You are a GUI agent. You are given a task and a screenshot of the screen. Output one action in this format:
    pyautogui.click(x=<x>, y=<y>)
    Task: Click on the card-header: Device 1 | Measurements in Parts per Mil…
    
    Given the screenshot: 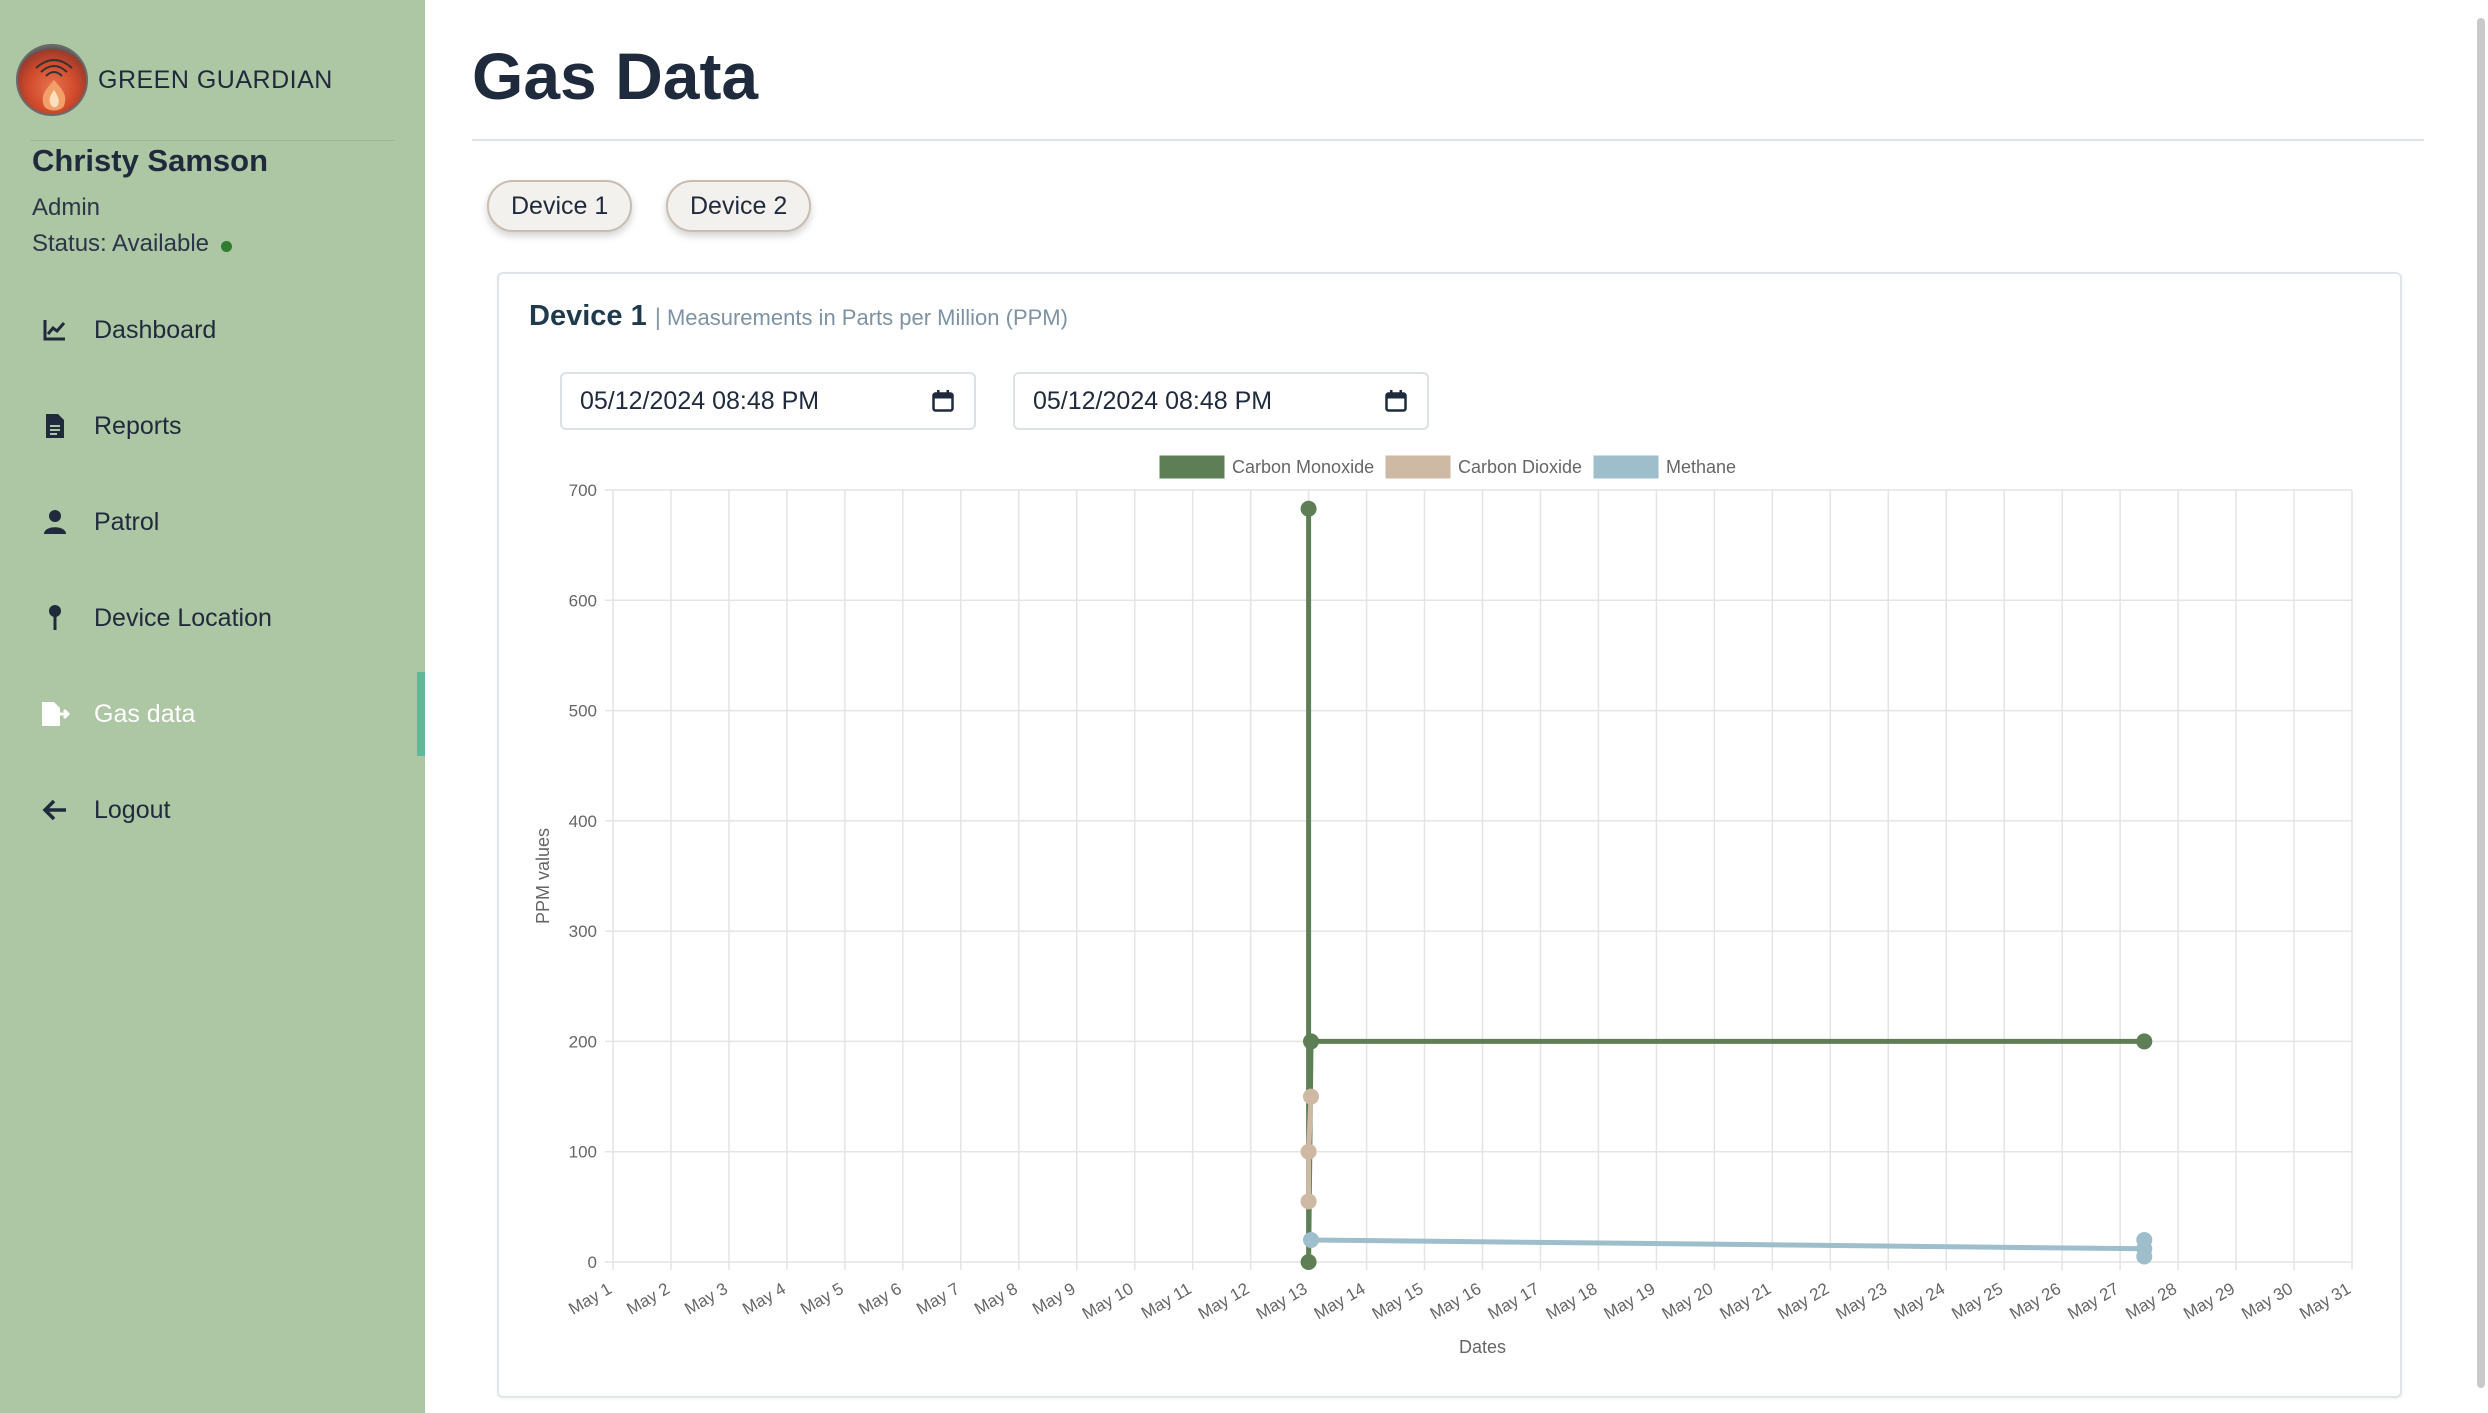 What is the action you would take?
    pyautogui.click(x=798, y=316)
    